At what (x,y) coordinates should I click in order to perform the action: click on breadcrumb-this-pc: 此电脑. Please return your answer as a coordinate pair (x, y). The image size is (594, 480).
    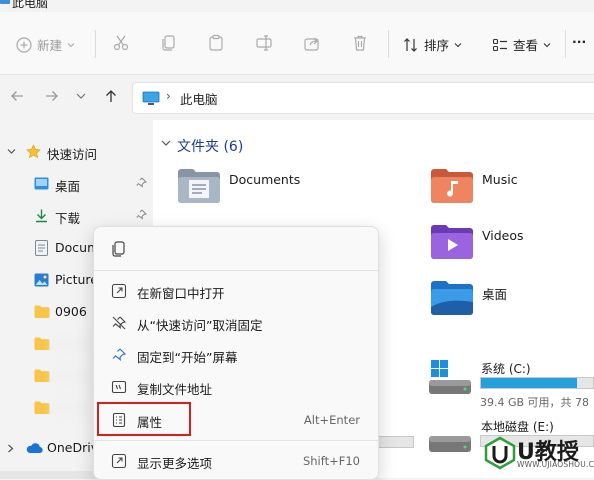
    Looking at the image, I should click on (199, 98).